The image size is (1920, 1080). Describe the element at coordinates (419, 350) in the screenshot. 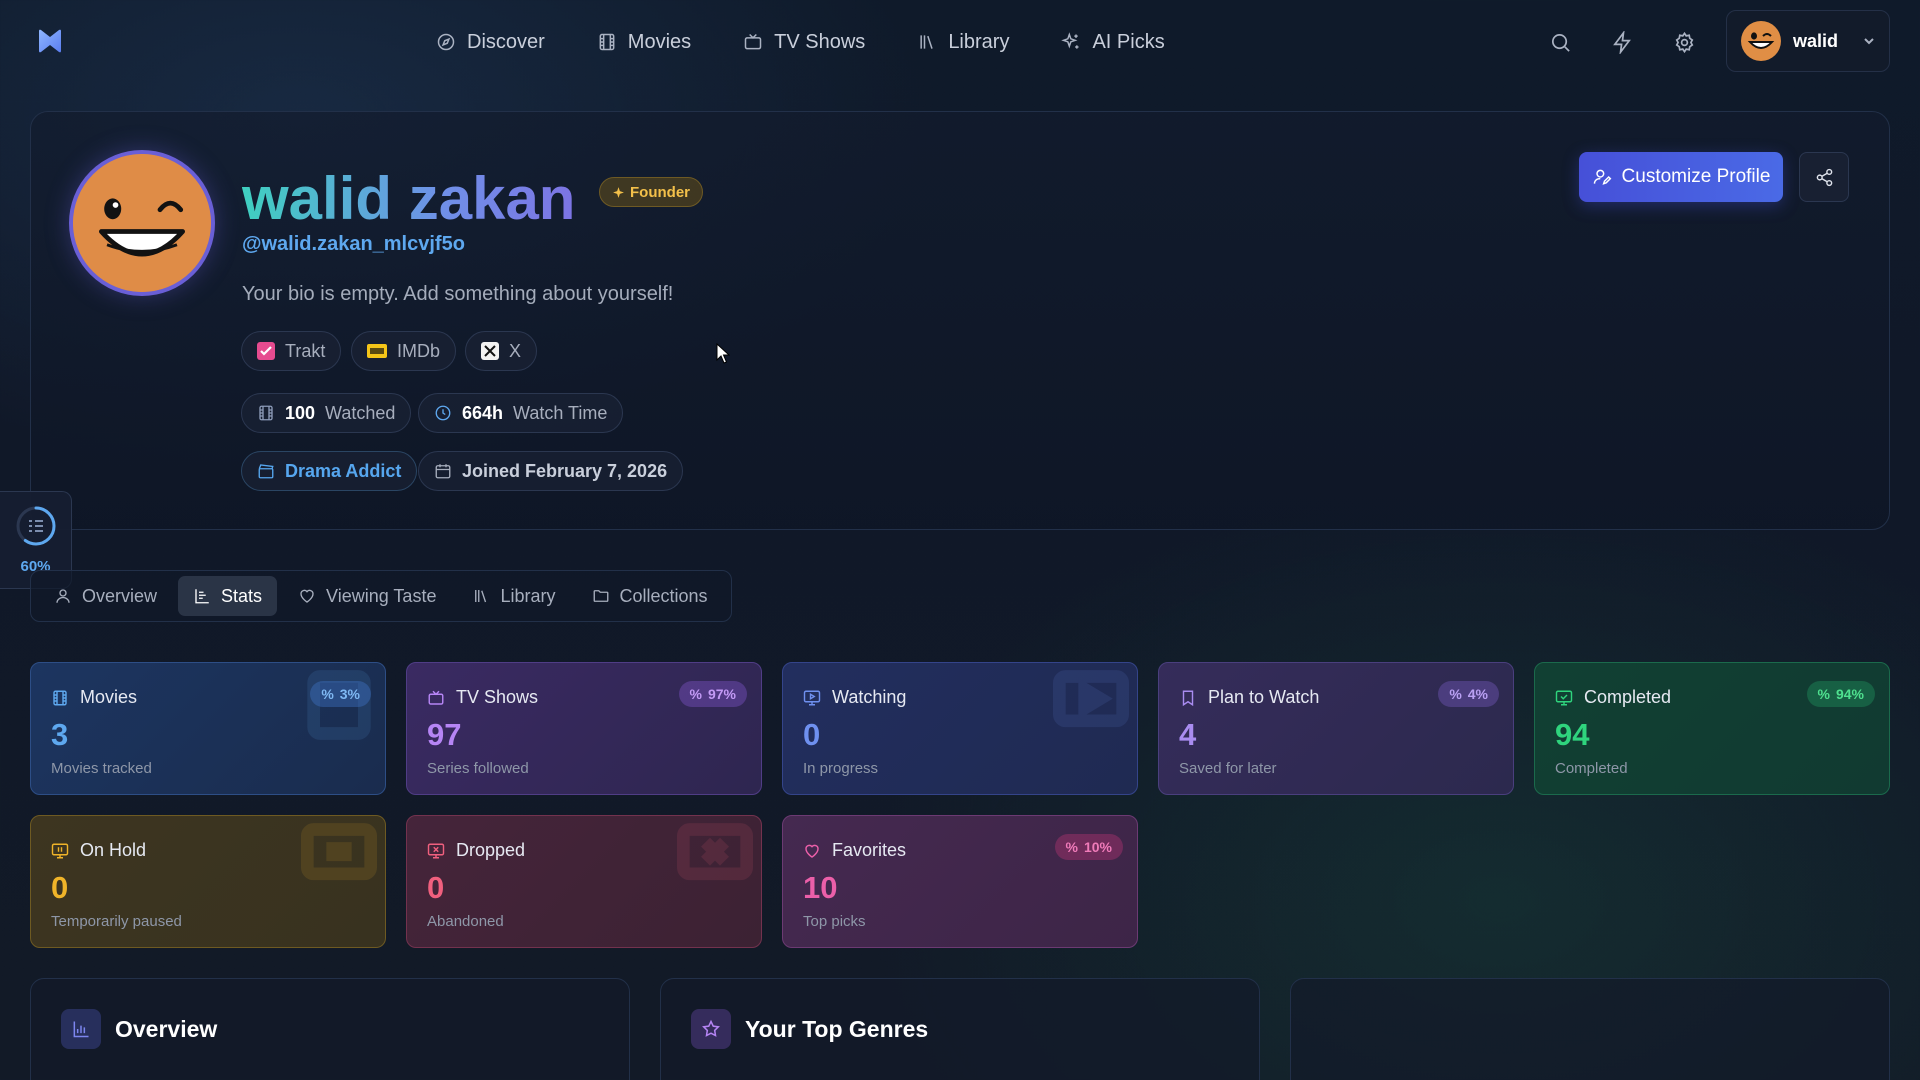

I see `link-imdb-label: IMDb` at that location.